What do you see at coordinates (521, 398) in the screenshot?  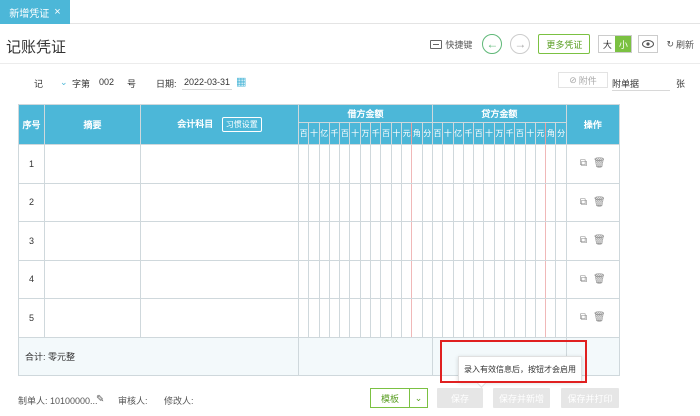 I see `save-new-button: 保存并新增` at bounding box center [521, 398].